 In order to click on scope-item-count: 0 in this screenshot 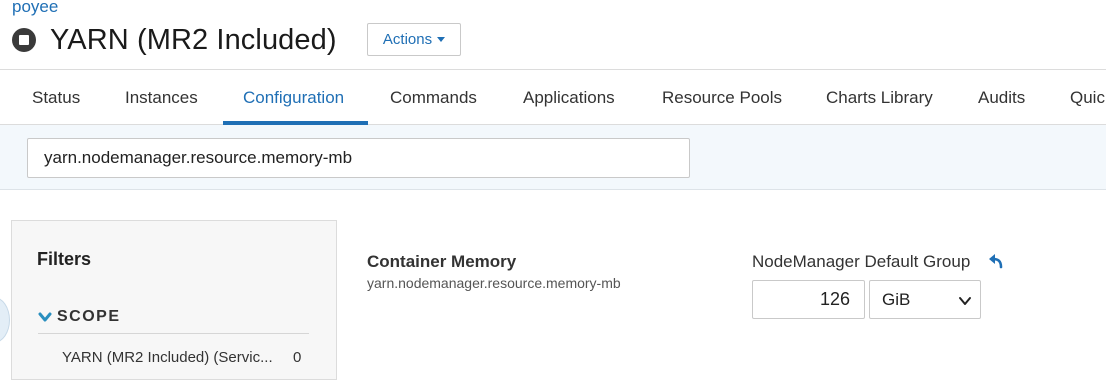, I will do `click(297, 357)`.